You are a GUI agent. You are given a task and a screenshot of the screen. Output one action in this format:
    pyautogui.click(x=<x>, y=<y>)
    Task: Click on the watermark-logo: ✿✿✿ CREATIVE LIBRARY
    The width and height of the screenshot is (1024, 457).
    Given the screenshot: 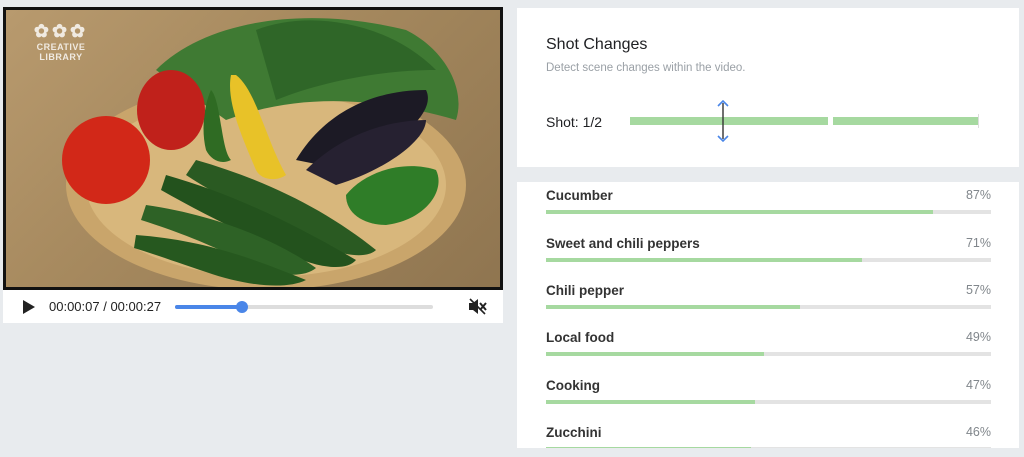 What is the action you would take?
    pyautogui.click(x=61, y=41)
    